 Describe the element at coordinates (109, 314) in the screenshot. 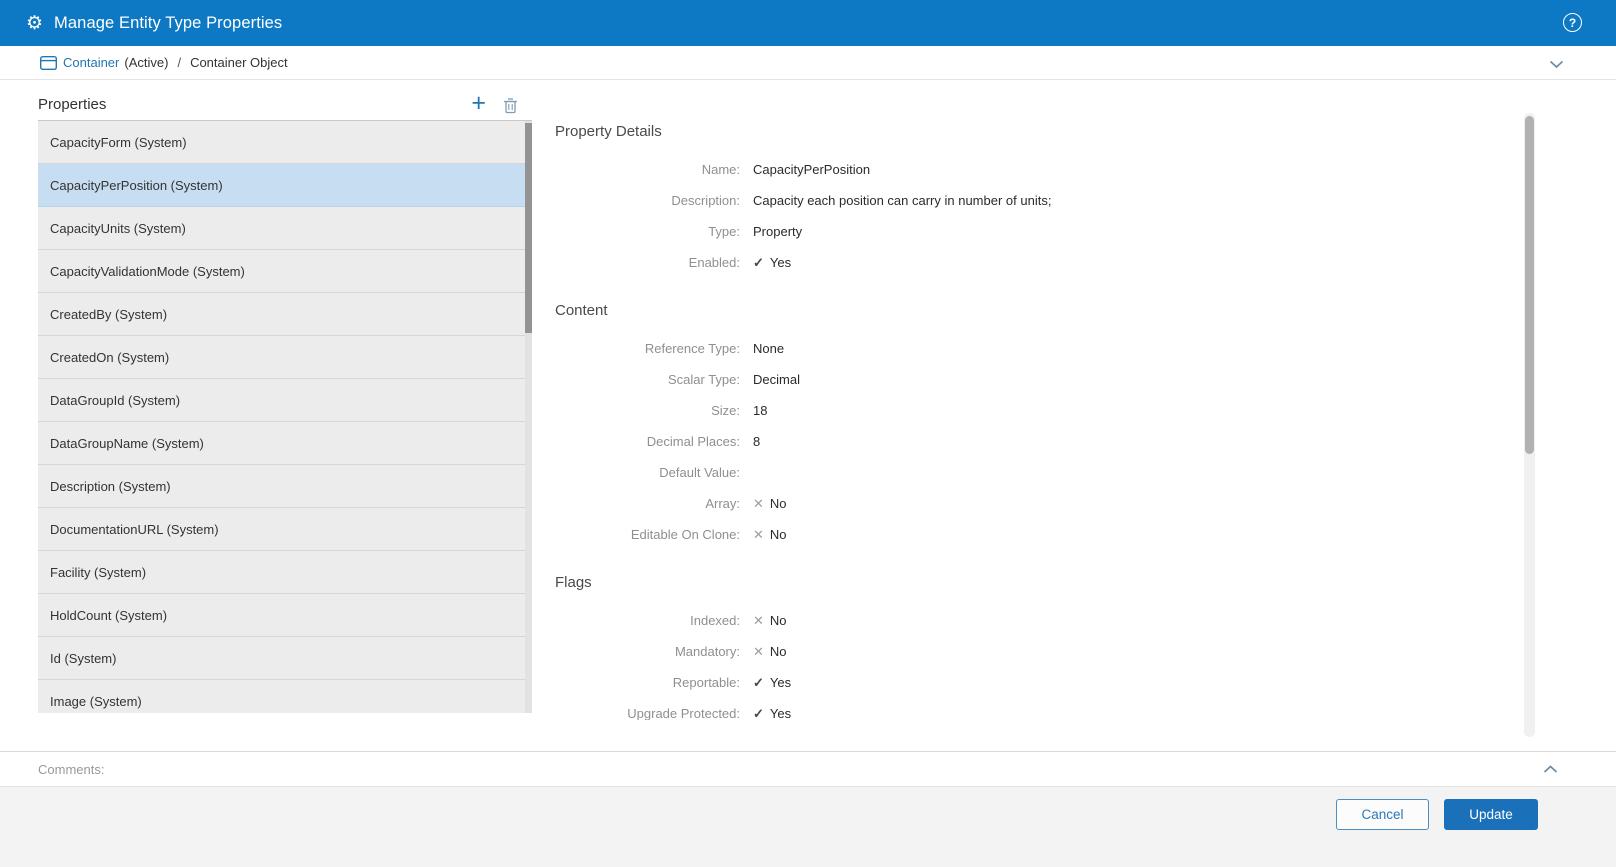

I see `list-item-label: CreatedBy (System)` at that location.